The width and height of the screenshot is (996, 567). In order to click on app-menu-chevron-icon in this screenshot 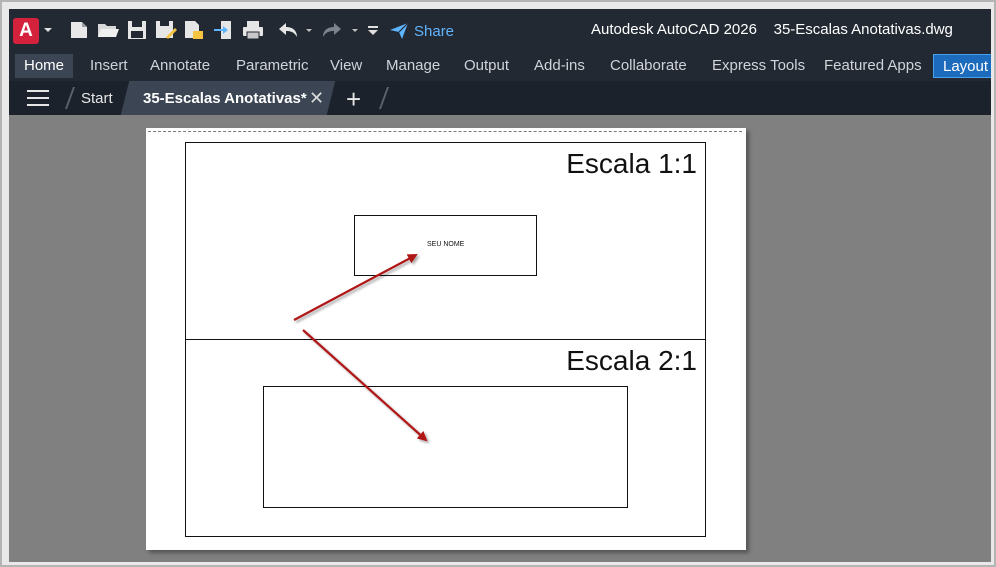, I will do `click(48, 30)`.